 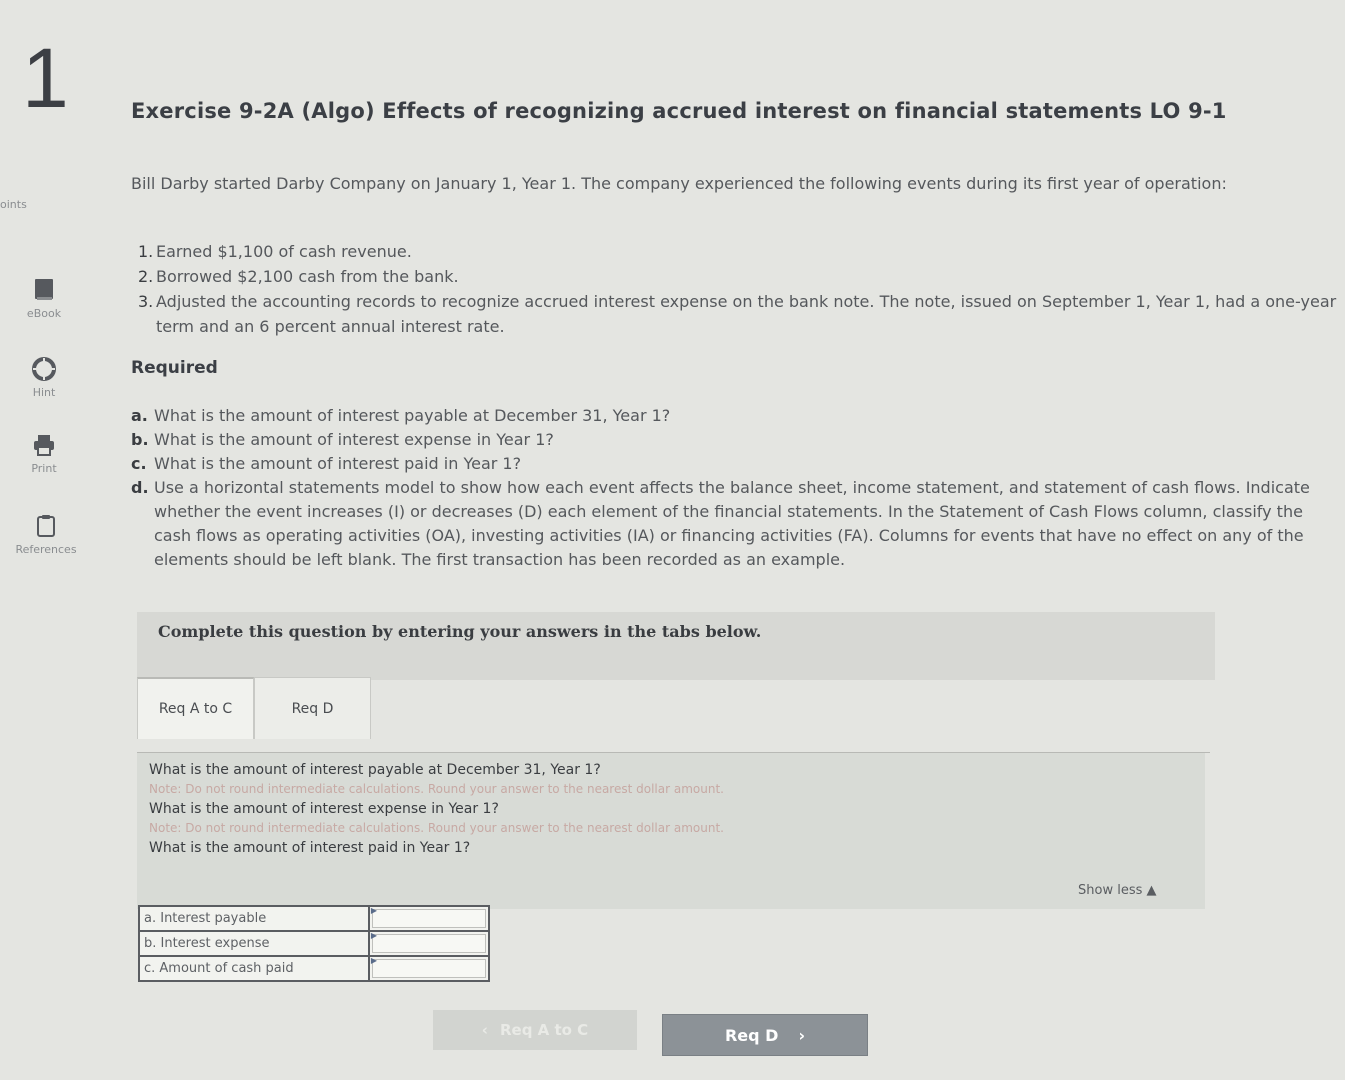 What do you see at coordinates (174, 368) in the screenshot?
I see `required-heading: Required` at bounding box center [174, 368].